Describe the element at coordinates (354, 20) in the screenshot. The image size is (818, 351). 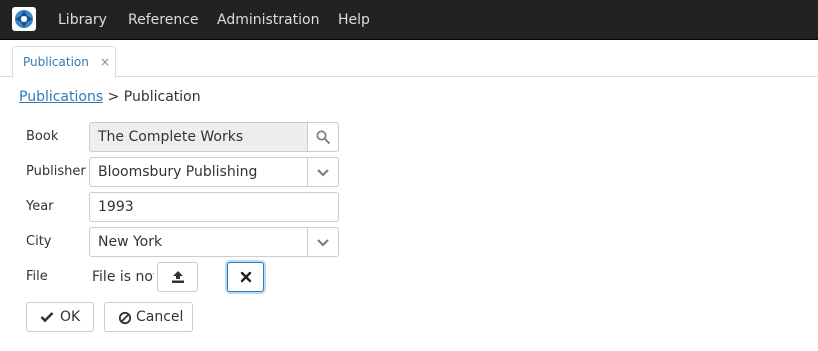
I see `nav-item-help: Help` at that location.